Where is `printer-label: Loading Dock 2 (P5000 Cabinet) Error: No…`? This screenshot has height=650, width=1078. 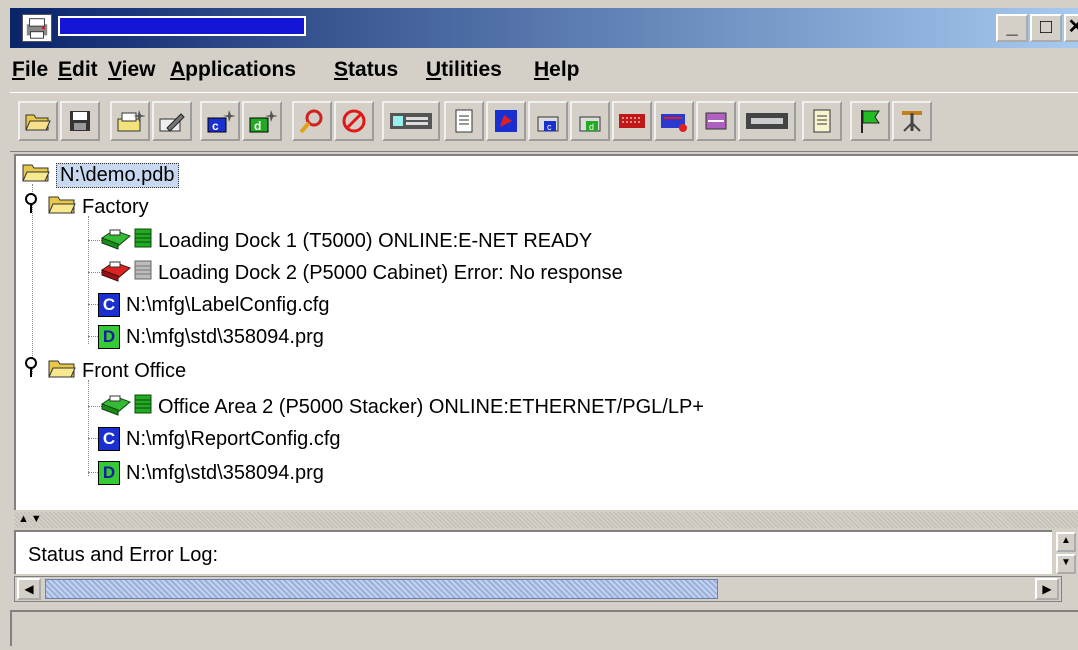 printer-label: Loading Dock 2 (P5000 Cabinet) Error: No… is located at coordinates (390, 272).